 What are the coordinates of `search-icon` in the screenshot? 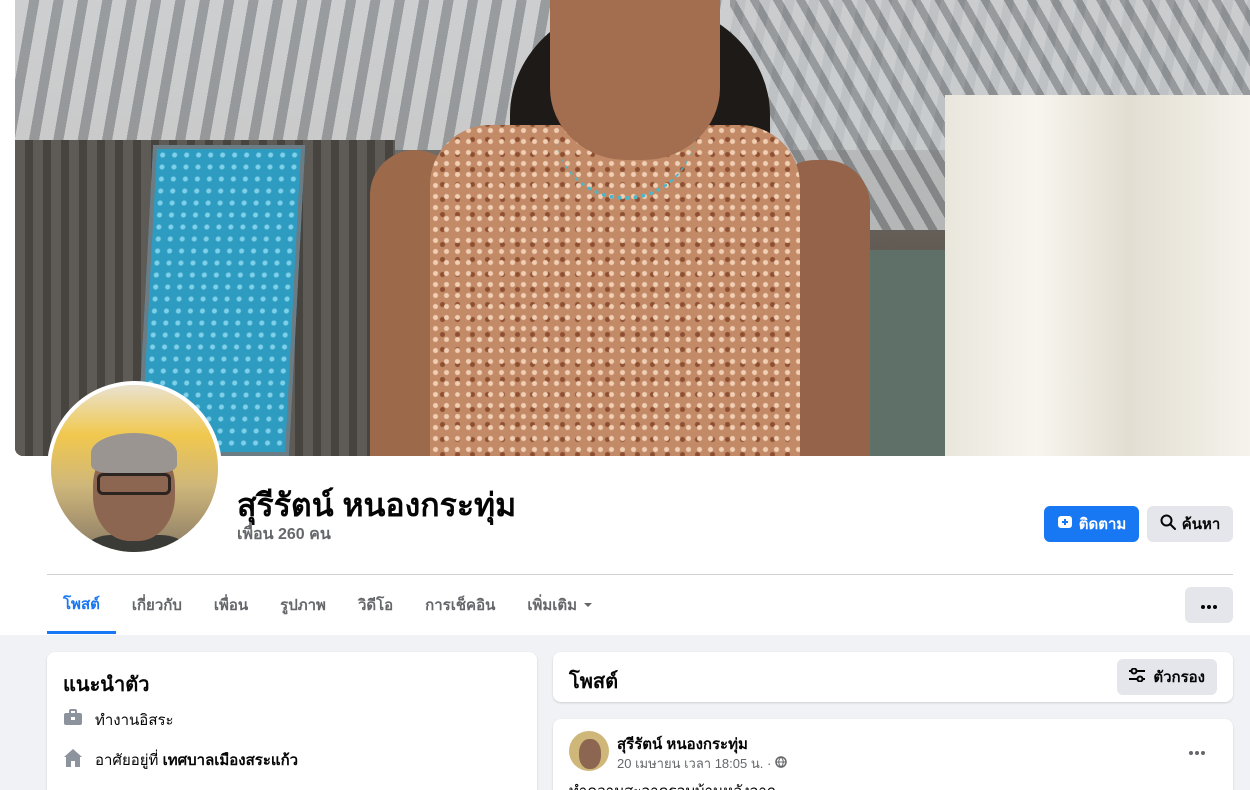 It's located at (1168, 524).